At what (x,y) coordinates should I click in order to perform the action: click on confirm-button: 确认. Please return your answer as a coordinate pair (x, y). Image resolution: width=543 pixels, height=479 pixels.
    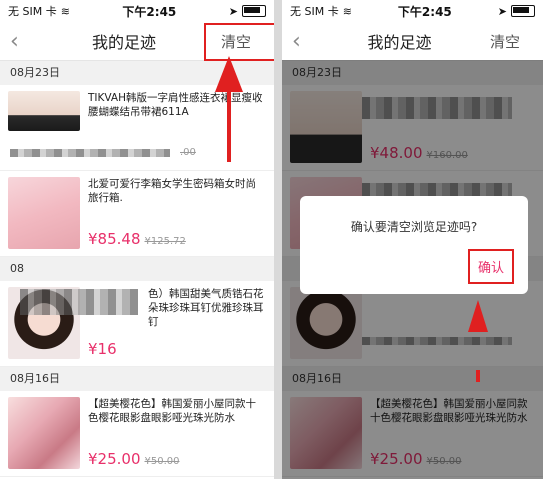
    Looking at the image, I should click on (490, 266).